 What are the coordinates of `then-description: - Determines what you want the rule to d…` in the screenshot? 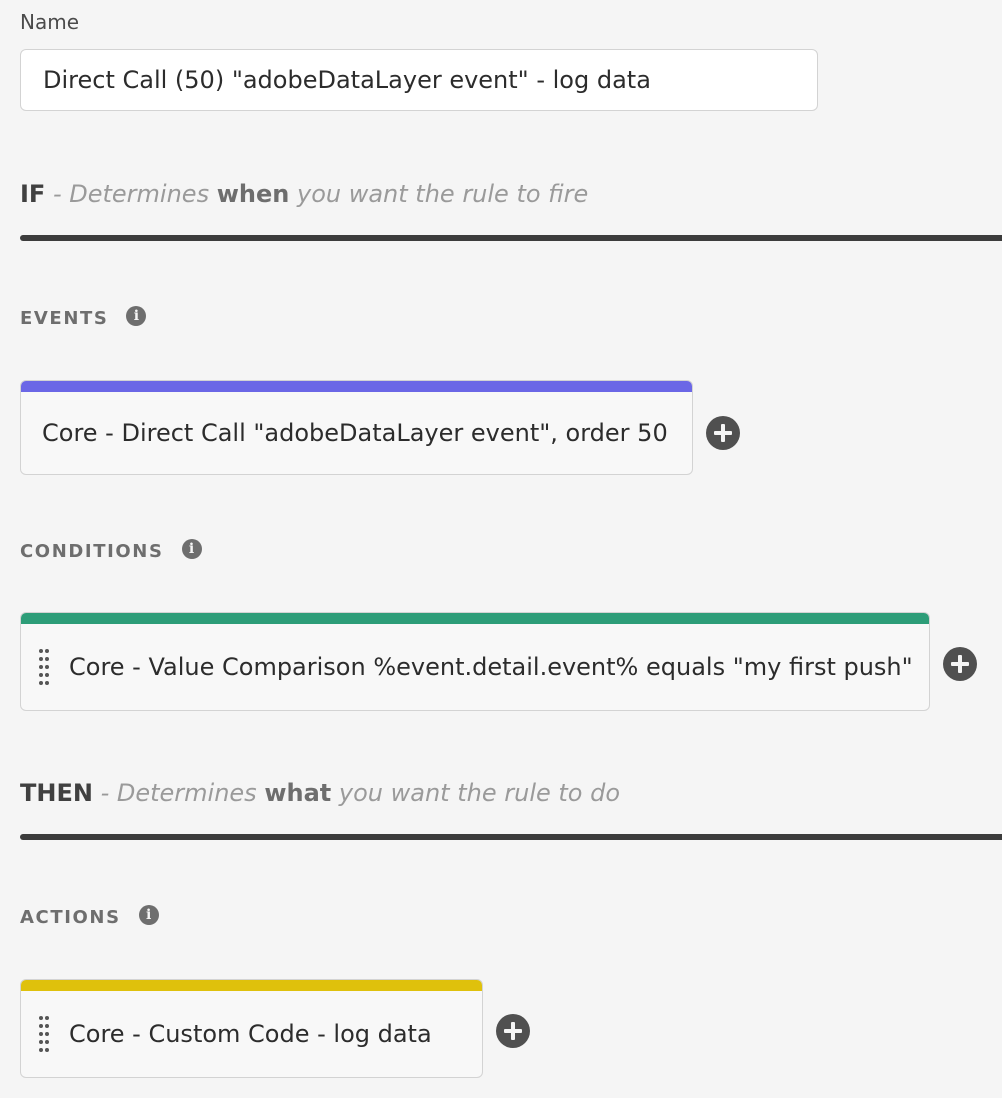 It's located at (360, 793).